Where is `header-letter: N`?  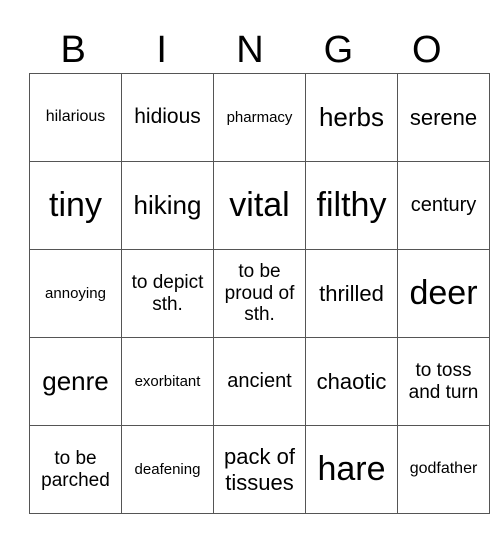
header-letter: N is located at coordinates (250, 50).